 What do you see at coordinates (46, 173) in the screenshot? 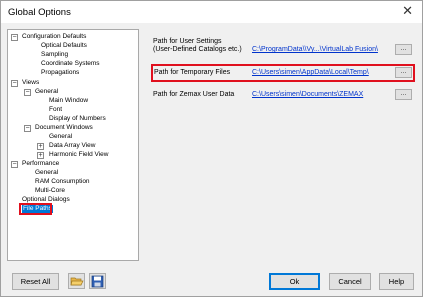
I see `tree-item-performance-general: General` at bounding box center [46, 173].